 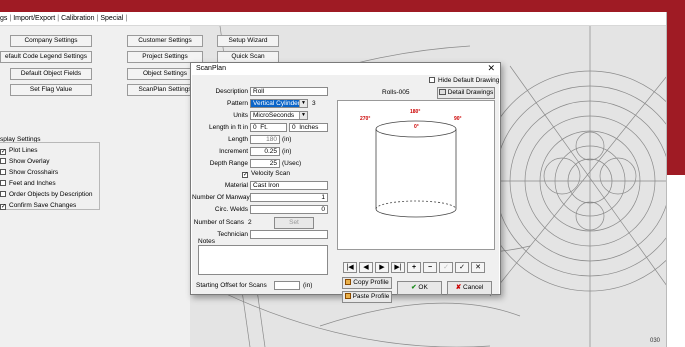 I want to click on set-flag-value-button: Set Flag Value, so click(x=51, y=90).